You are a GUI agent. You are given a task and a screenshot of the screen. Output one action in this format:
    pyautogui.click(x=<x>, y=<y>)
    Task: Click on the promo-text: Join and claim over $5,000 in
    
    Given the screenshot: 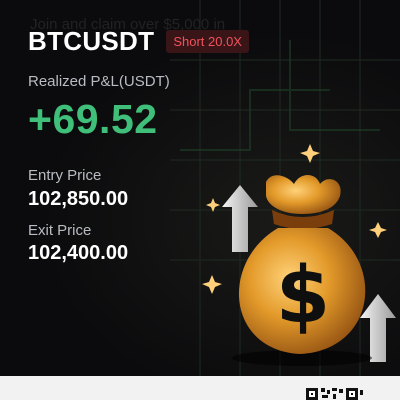 What is the action you would take?
    pyautogui.click(x=128, y=24)
    